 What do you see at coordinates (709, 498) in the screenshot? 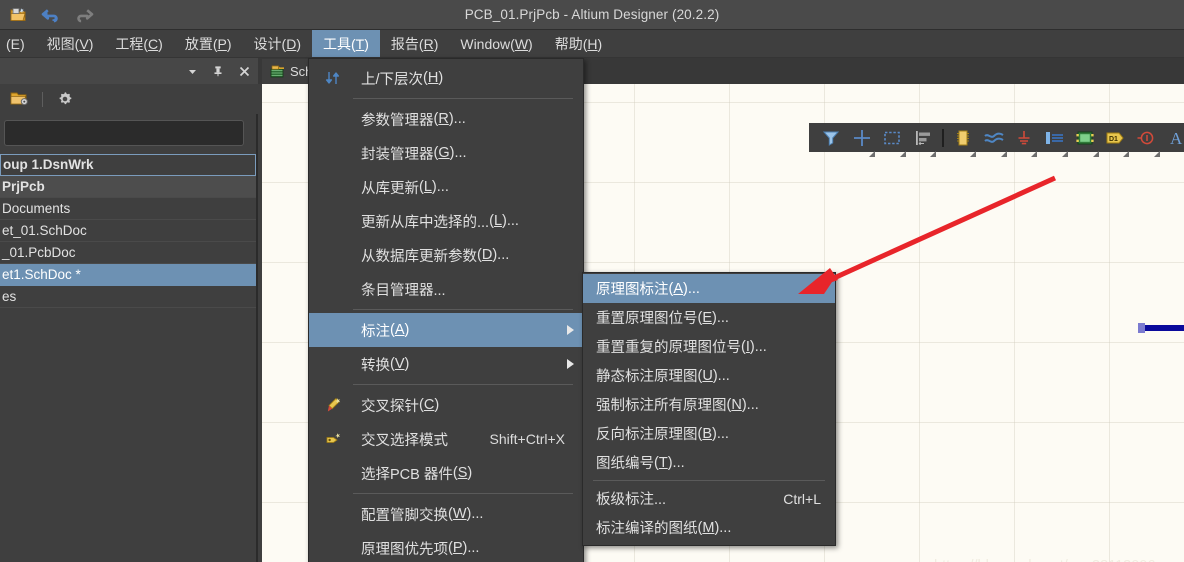
I see `submenu-item-board-level-annotate: 板级标注... Ctrl+L` at bounding box center [709, 498].